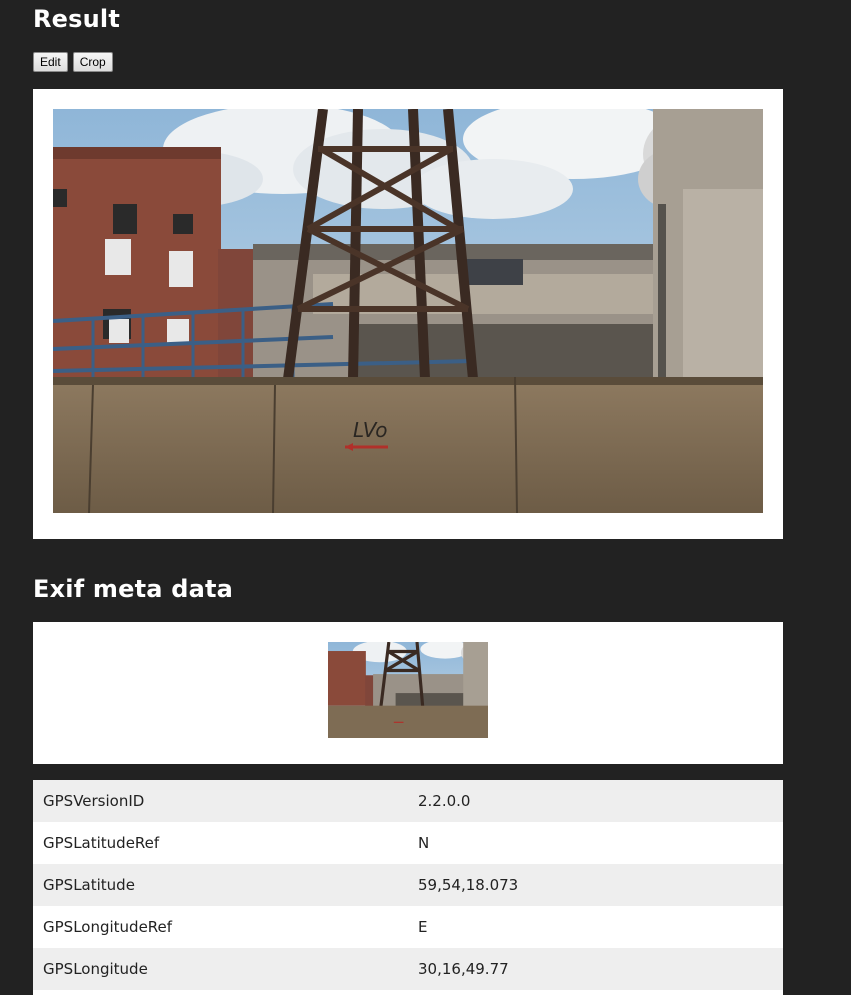 This screenshot has width=851, height=995. What do you see at coordinates (468, 885) in the screenshot?
I see `exif-value: 59,54,18.073` at bounding box center [468, 885].